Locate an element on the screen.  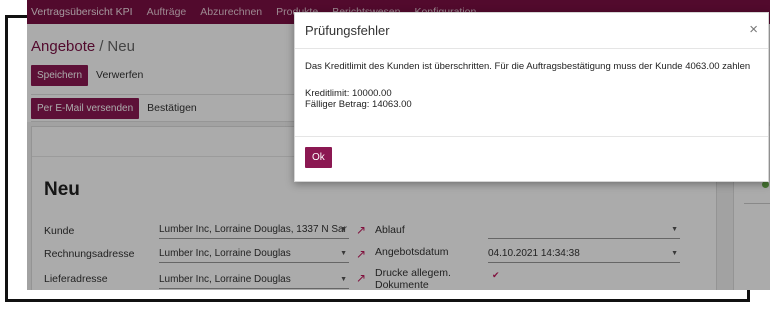
dialog-title: Prüfungsfehler is located at coordinates (347, 30).